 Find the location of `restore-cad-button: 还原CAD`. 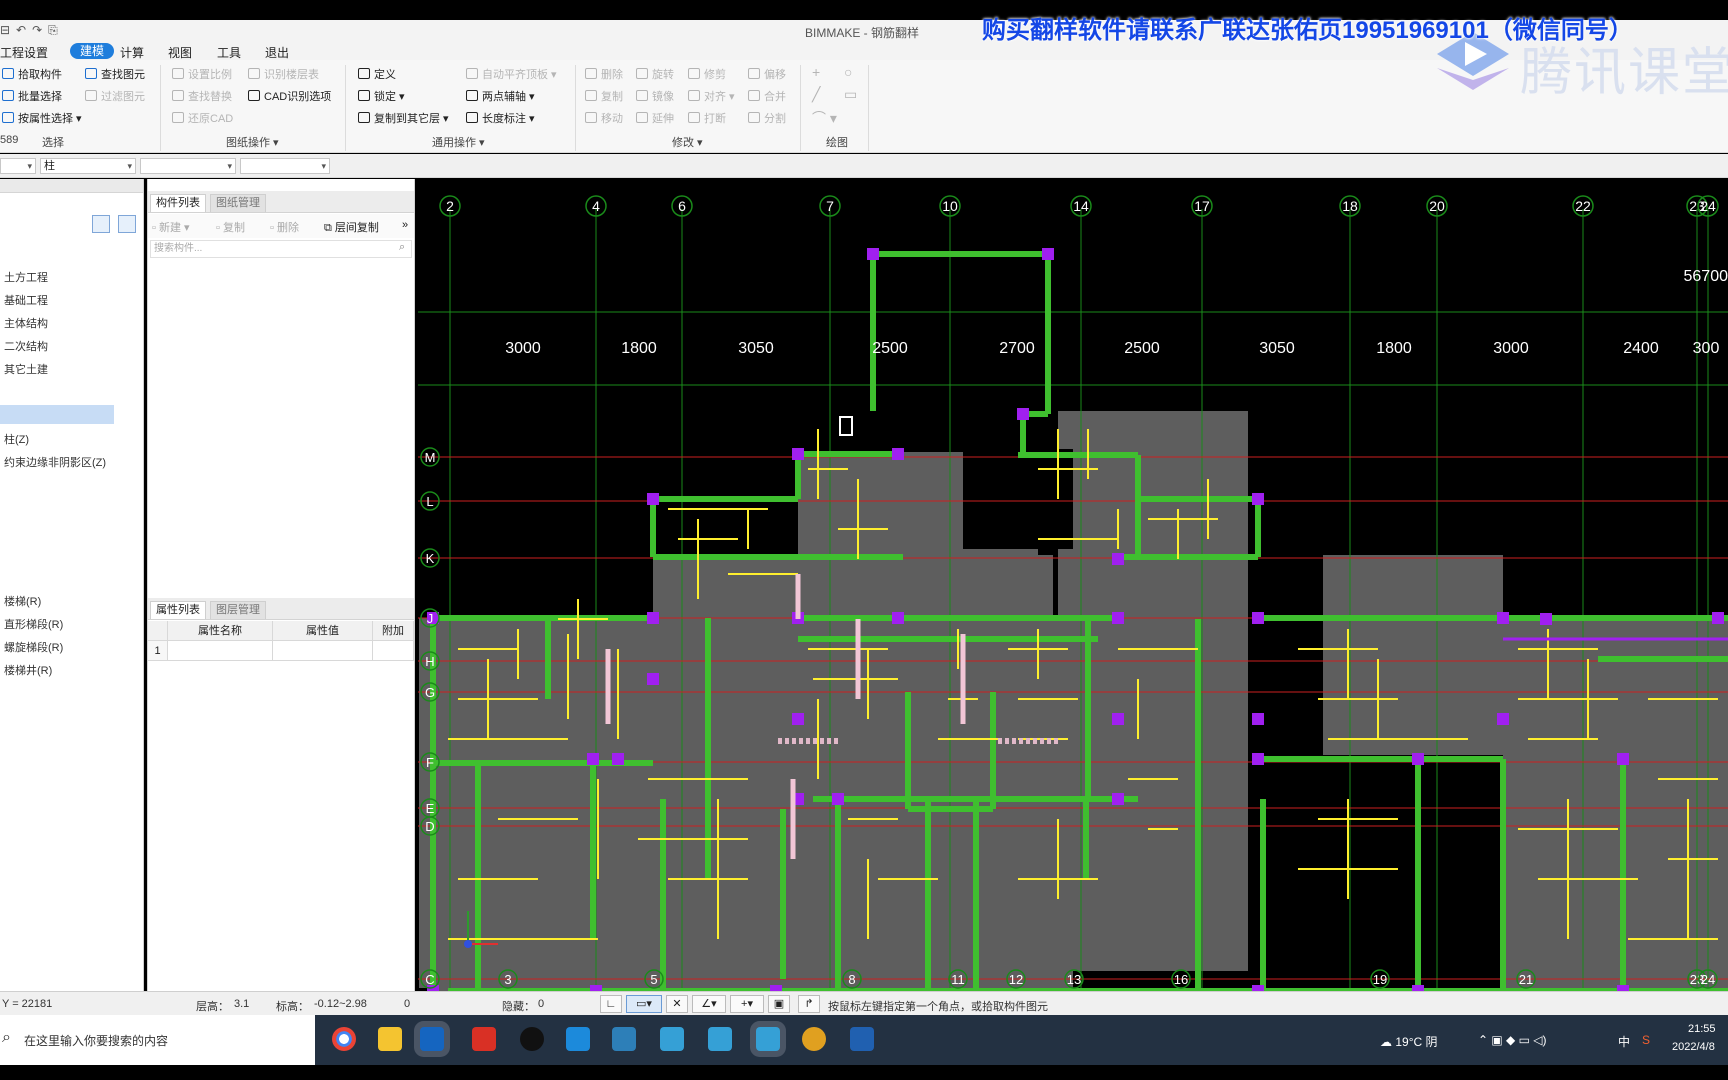

restore-cad-button: 还原CAD is located at coordinates (202, 118).